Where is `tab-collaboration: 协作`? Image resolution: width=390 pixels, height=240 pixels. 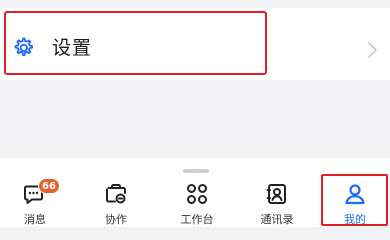
tab-collaboration: 协作 is located at coordinates (116, 204).